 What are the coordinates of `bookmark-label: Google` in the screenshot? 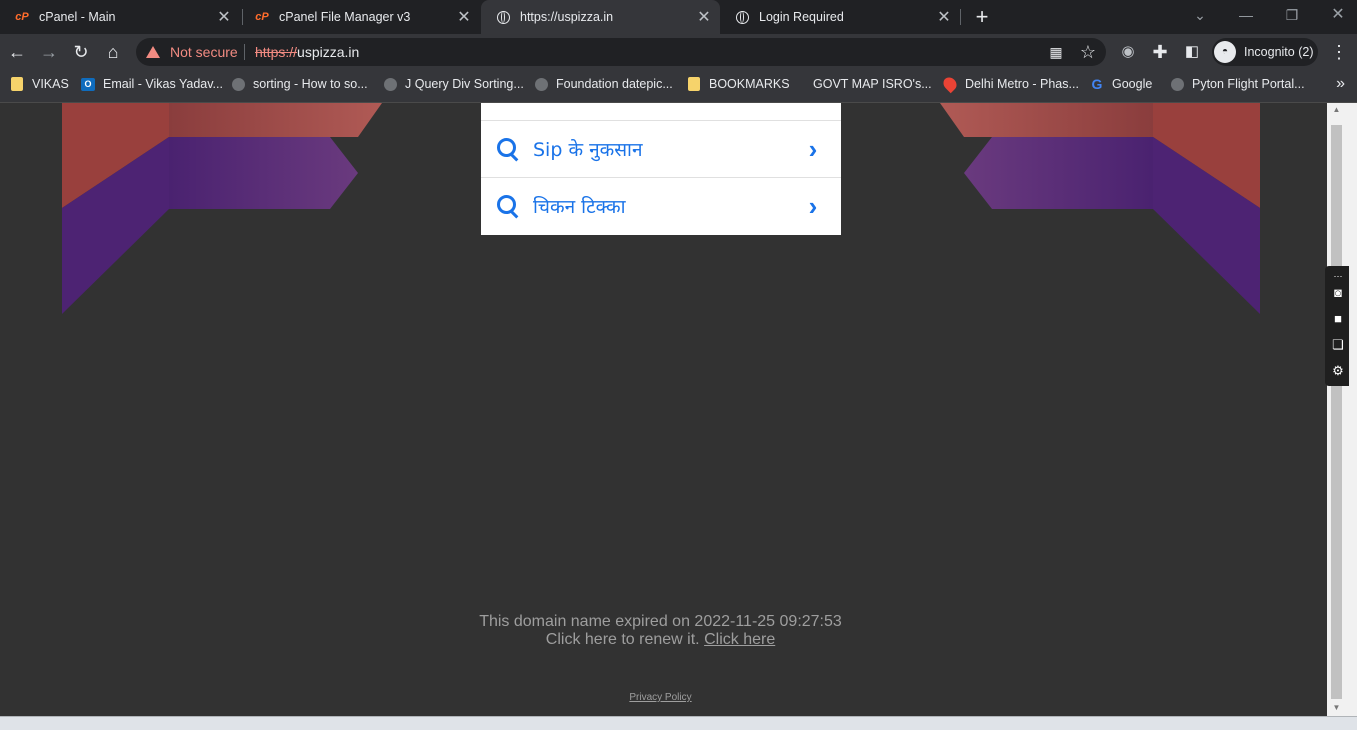 It's located at (1132, 84).